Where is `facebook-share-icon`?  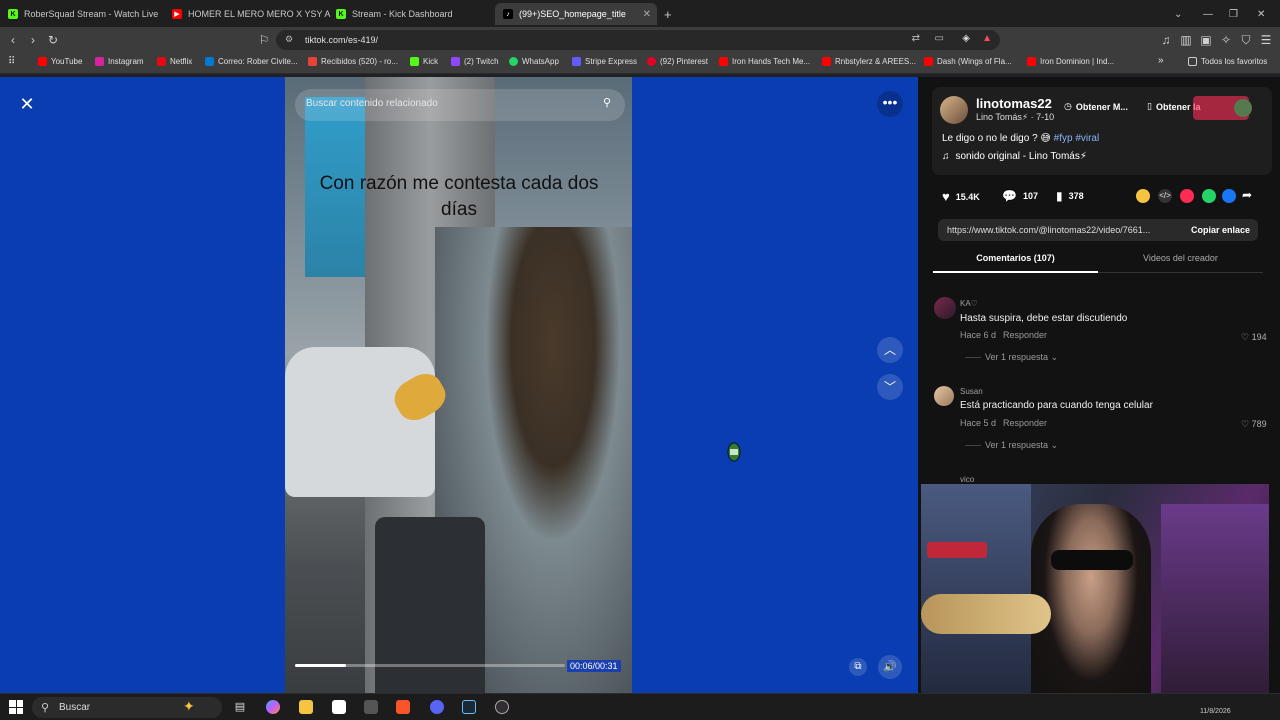 facebook-share-icon is located at coordinates (1229, 196).